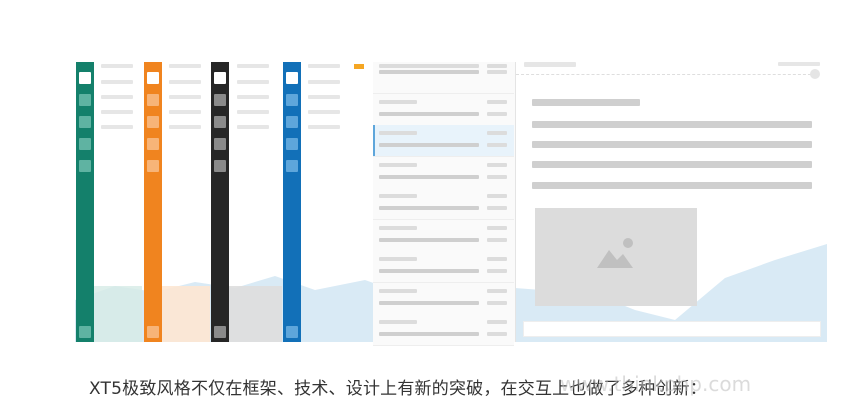 The height and width of the screenshot is (409, 865). Describe the element at coordinates (186, 314) in the screenshot. I see `hill-tint-orange` at that location.